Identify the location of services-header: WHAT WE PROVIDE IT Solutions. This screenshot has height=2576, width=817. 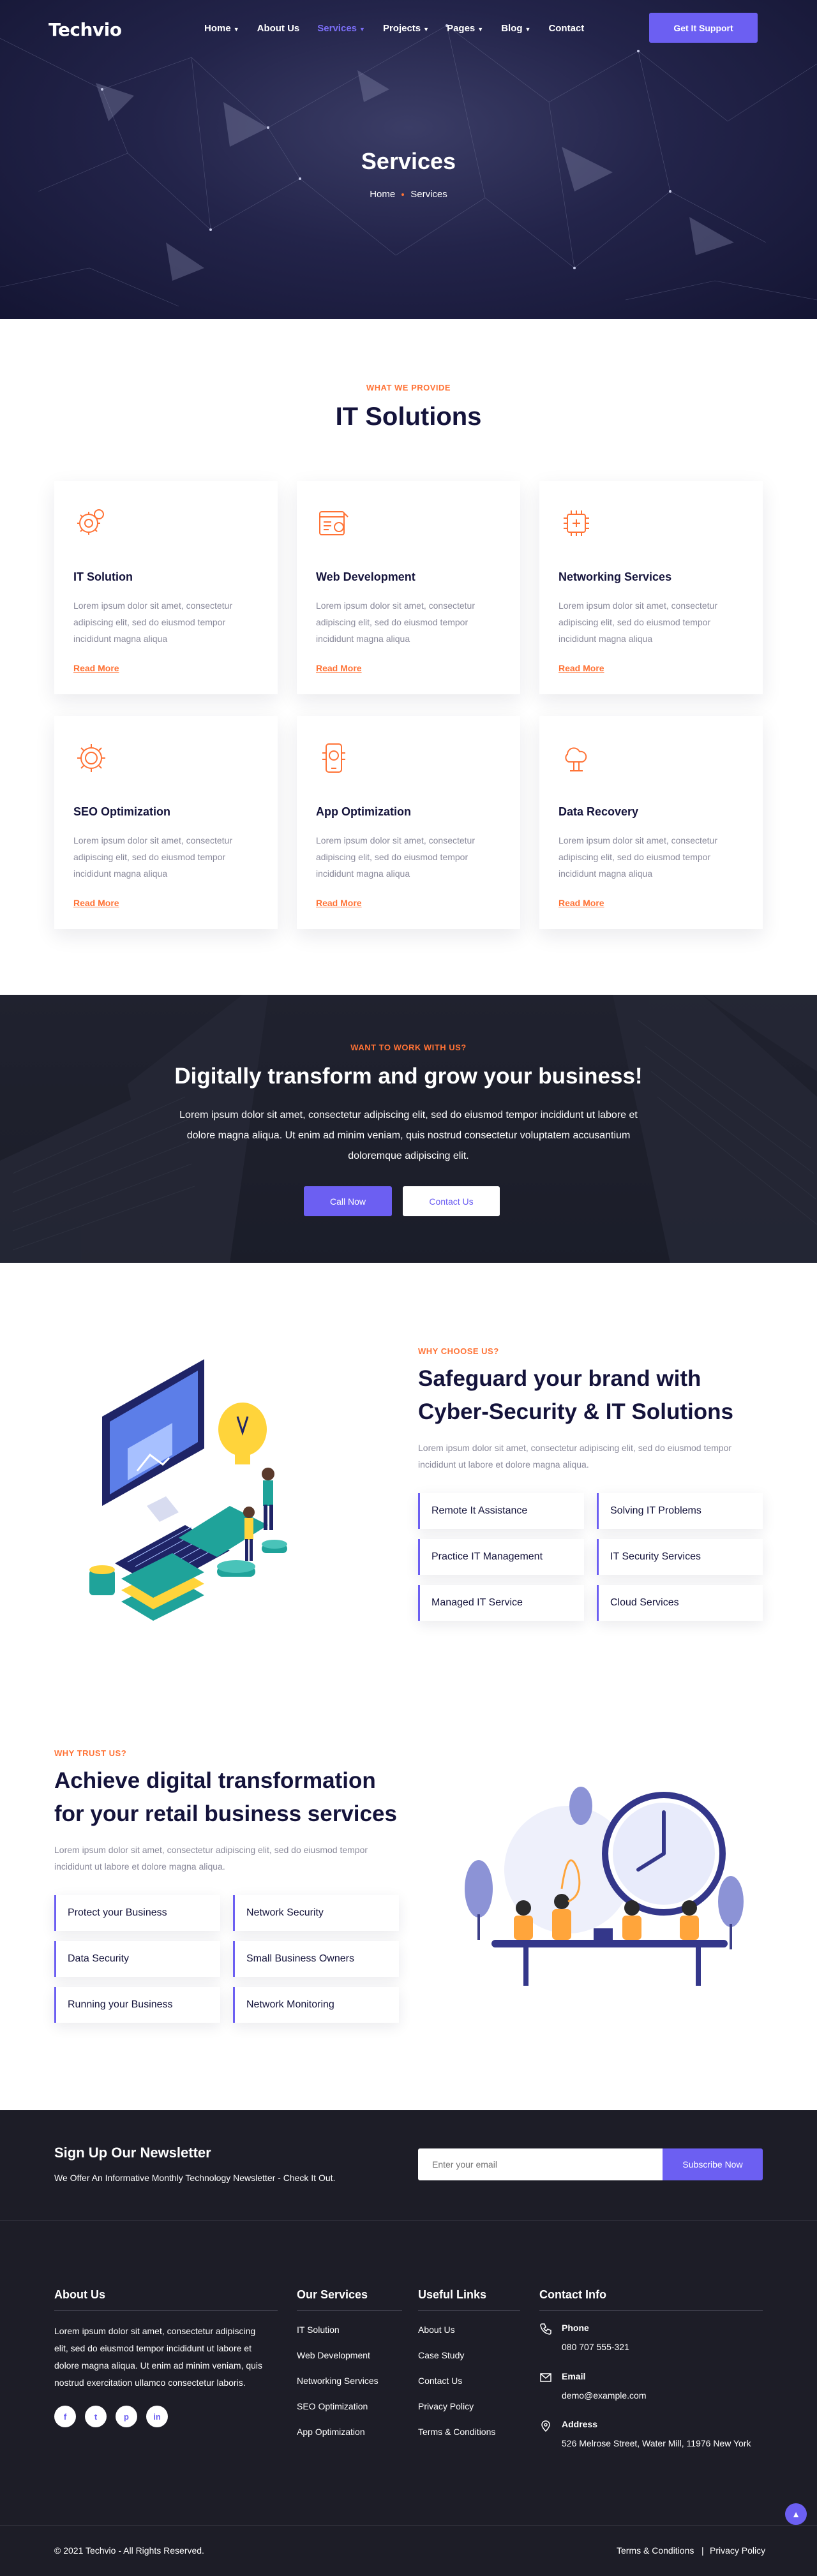
(408, 407).